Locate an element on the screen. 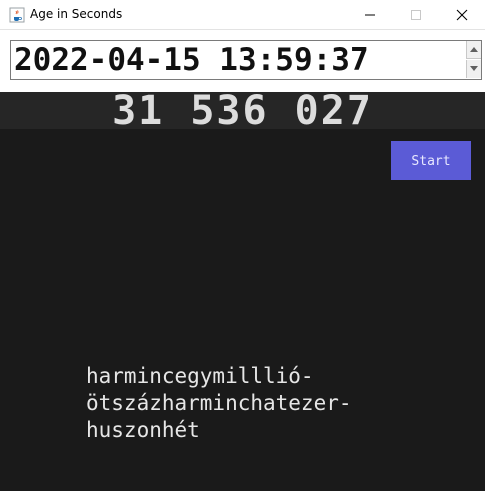  seconds-display: 31 536 027 is located at coordinates (242, 111).